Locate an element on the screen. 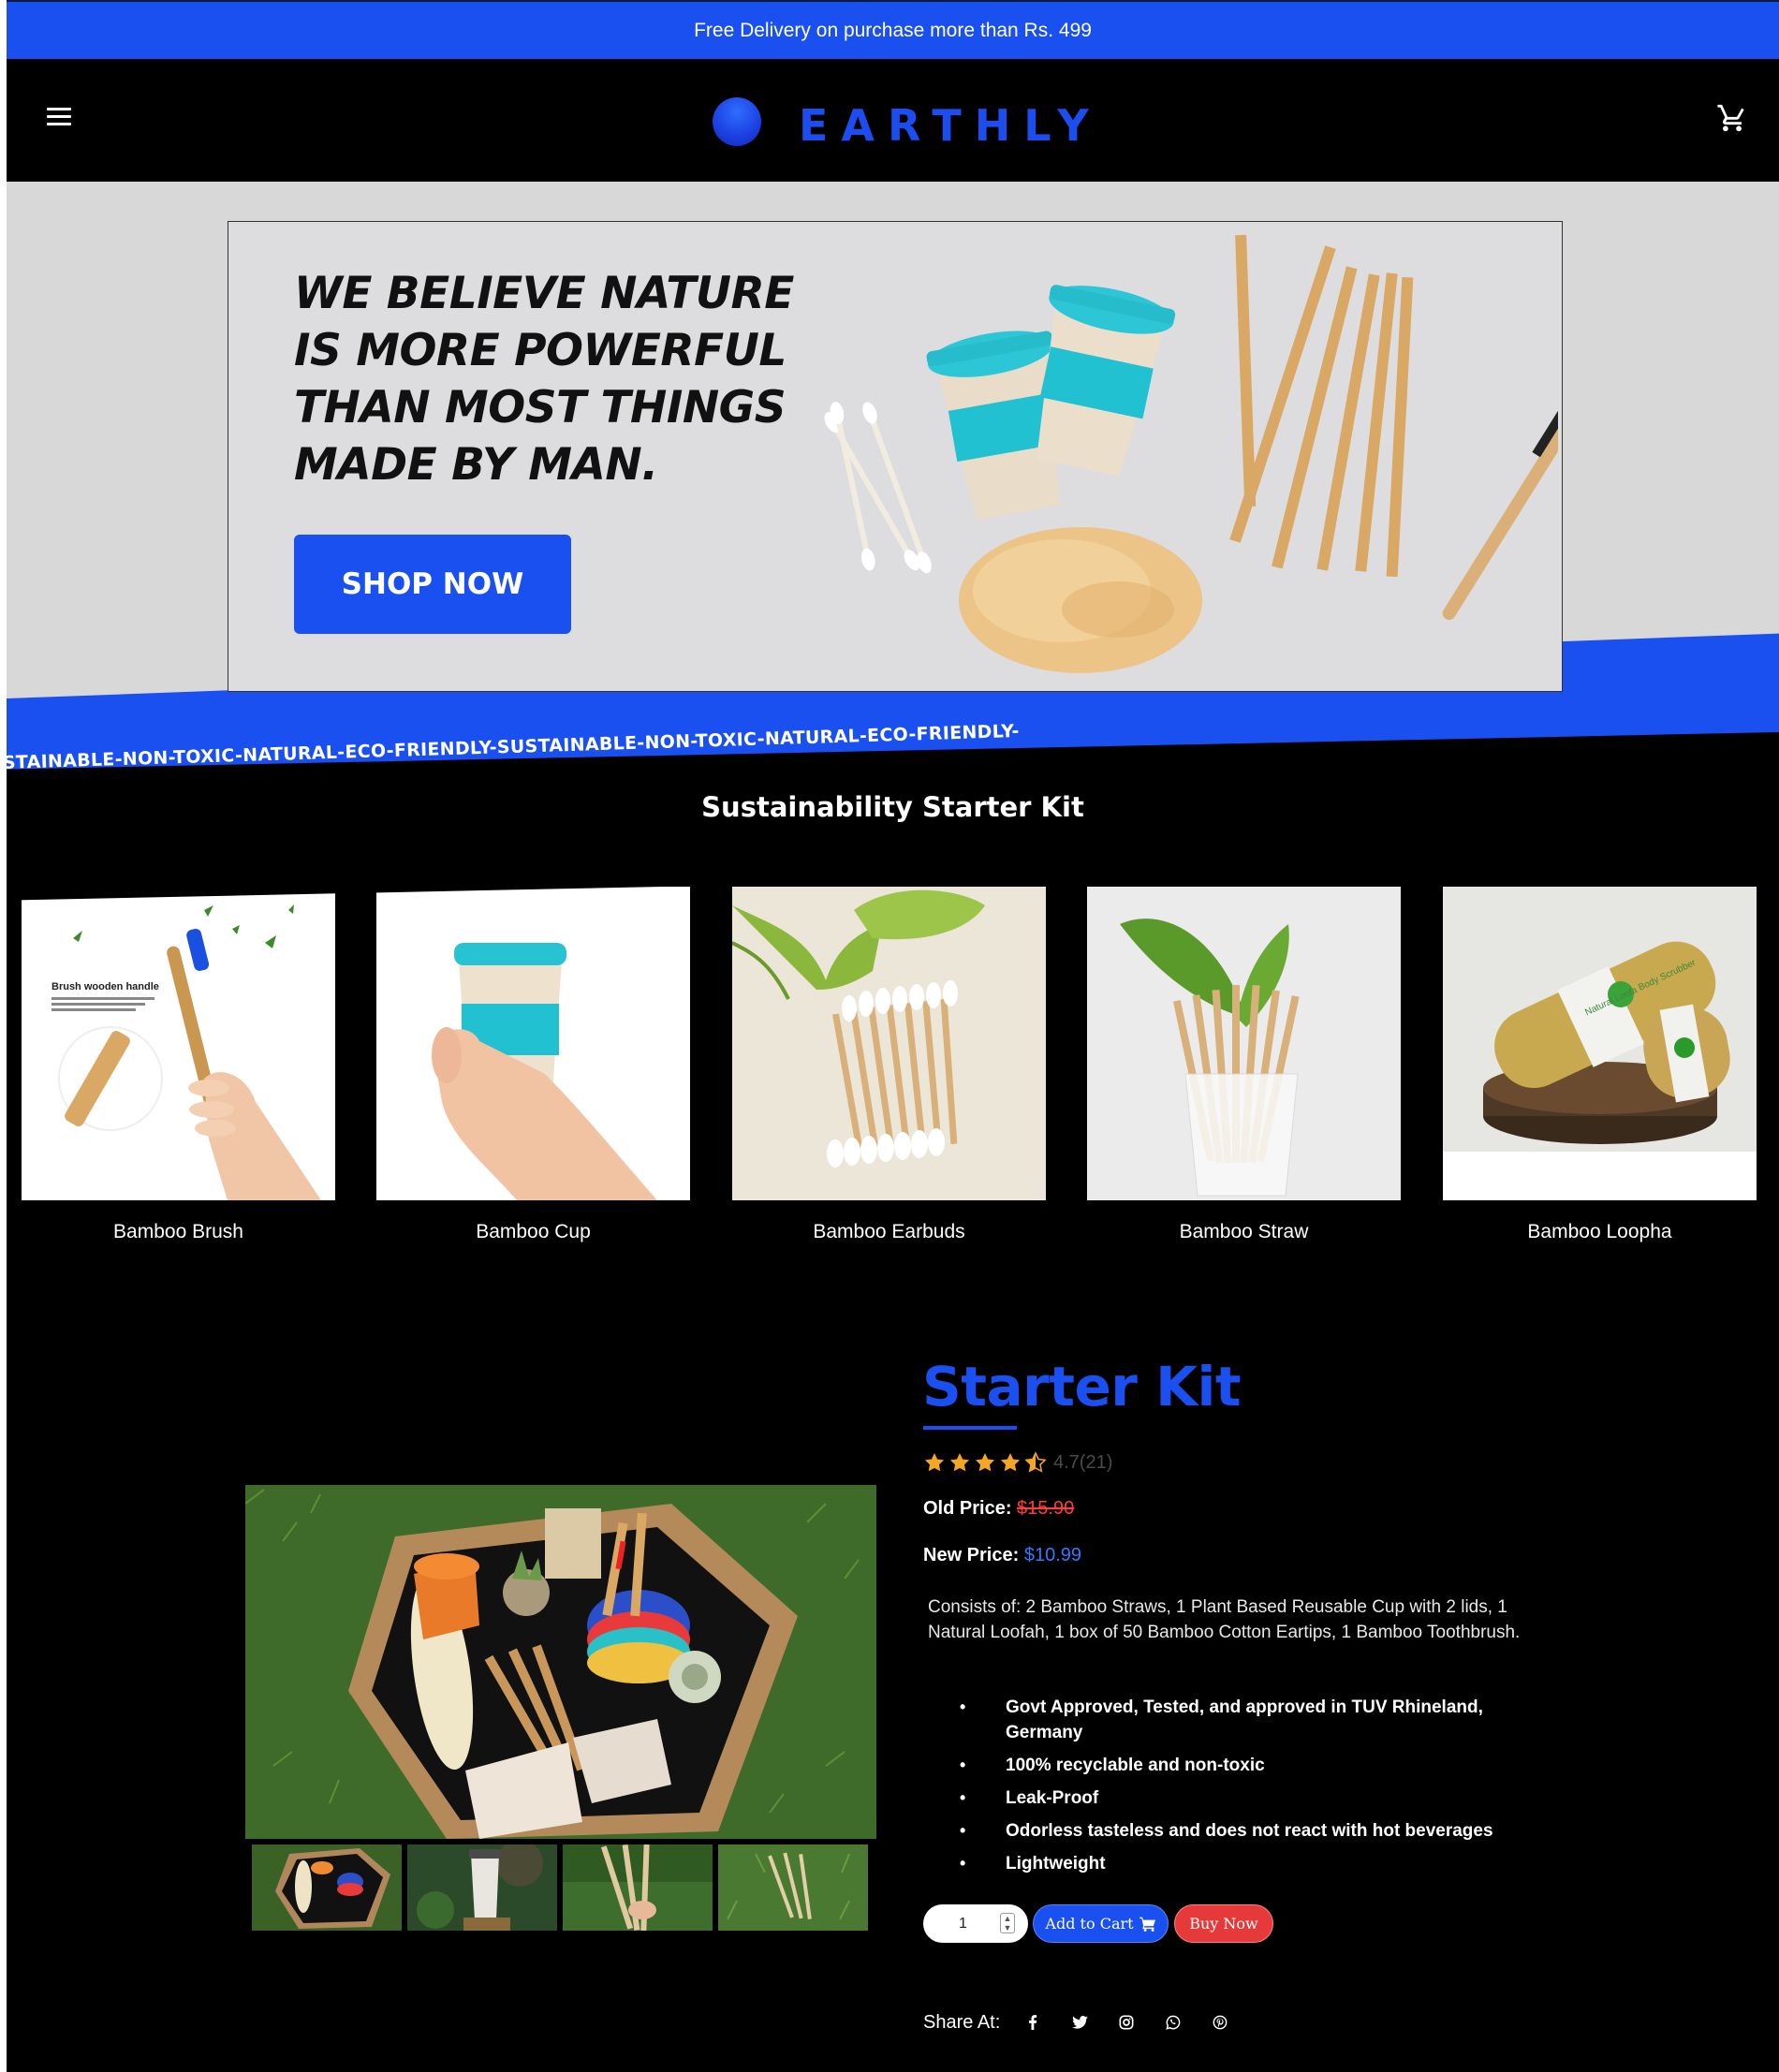 Image resolution: width=1779 pixels, height=2072 pixels. half-star-icon is located at coordinates (1035, 1462).